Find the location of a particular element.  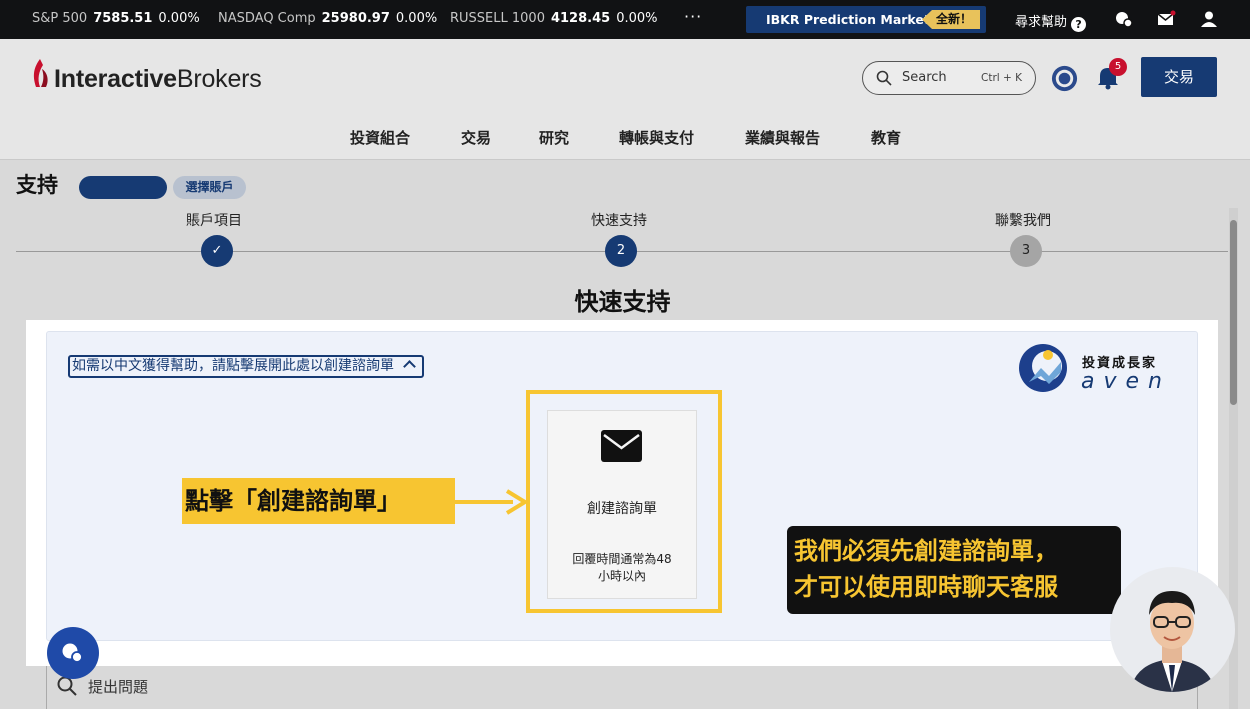

brand-name-en: aven is located at coordinates (1126, 381).